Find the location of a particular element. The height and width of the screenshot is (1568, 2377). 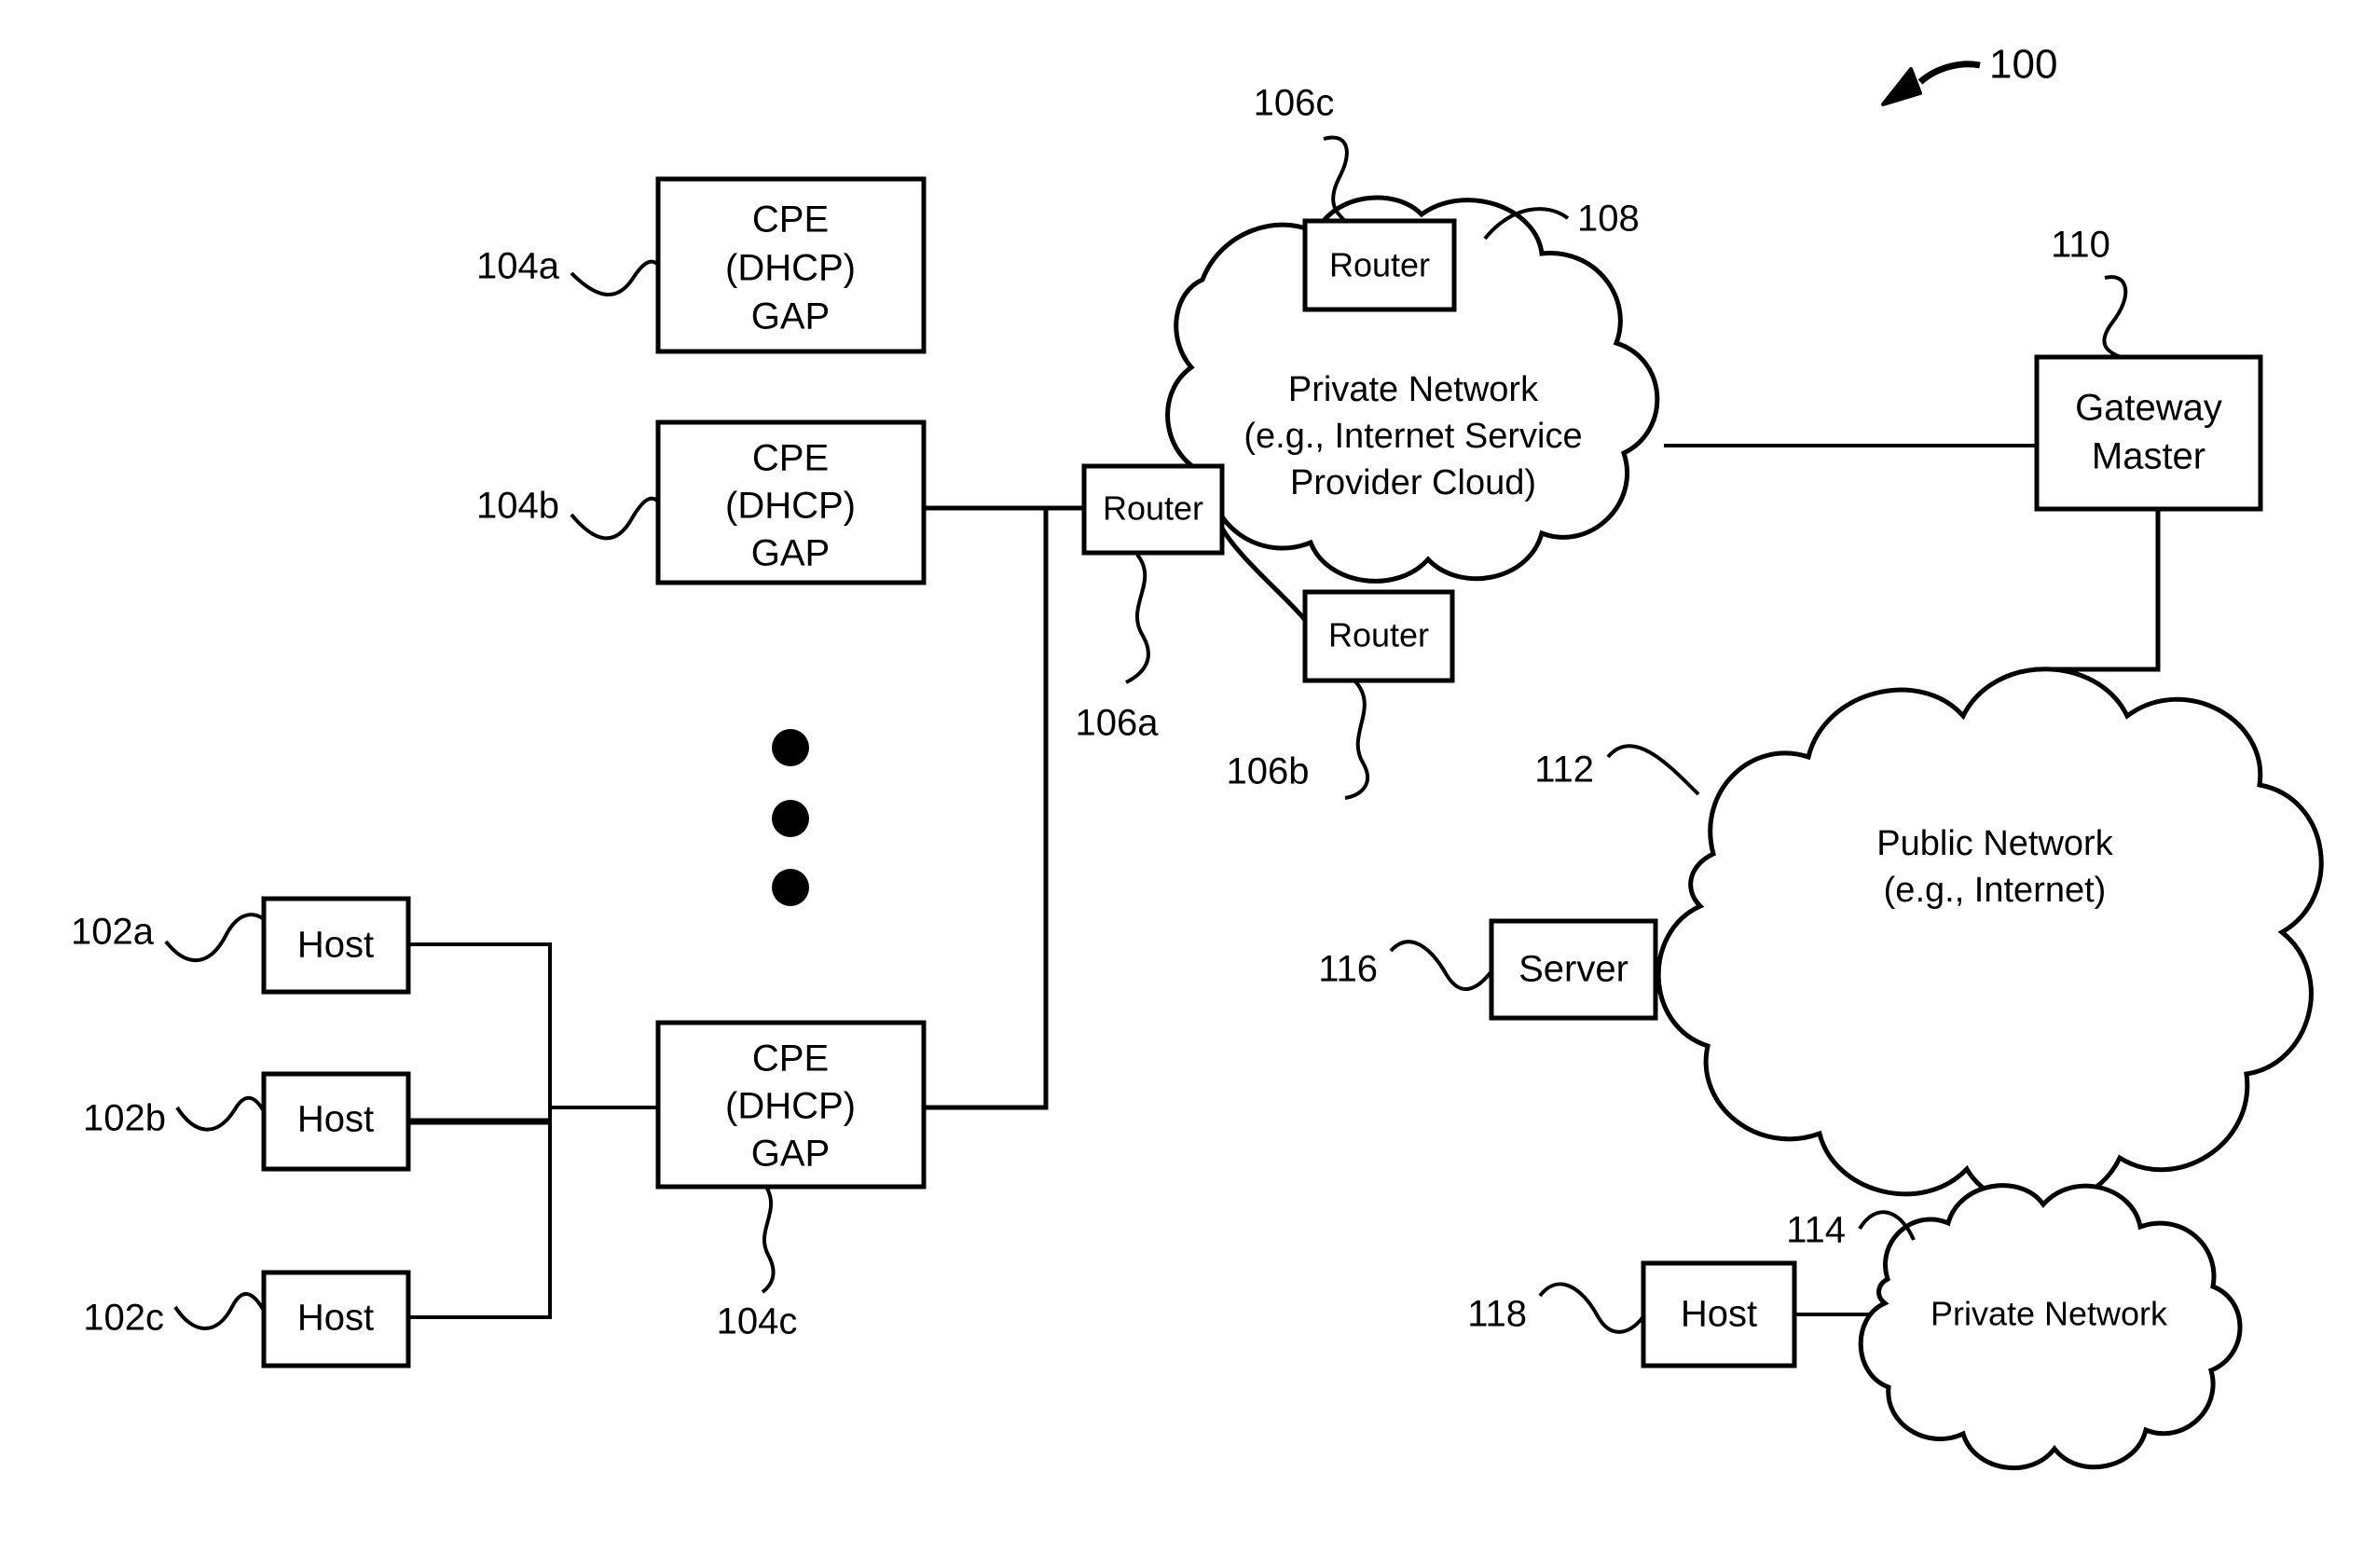

server-label: Server is located at coordinates (1573, 969).